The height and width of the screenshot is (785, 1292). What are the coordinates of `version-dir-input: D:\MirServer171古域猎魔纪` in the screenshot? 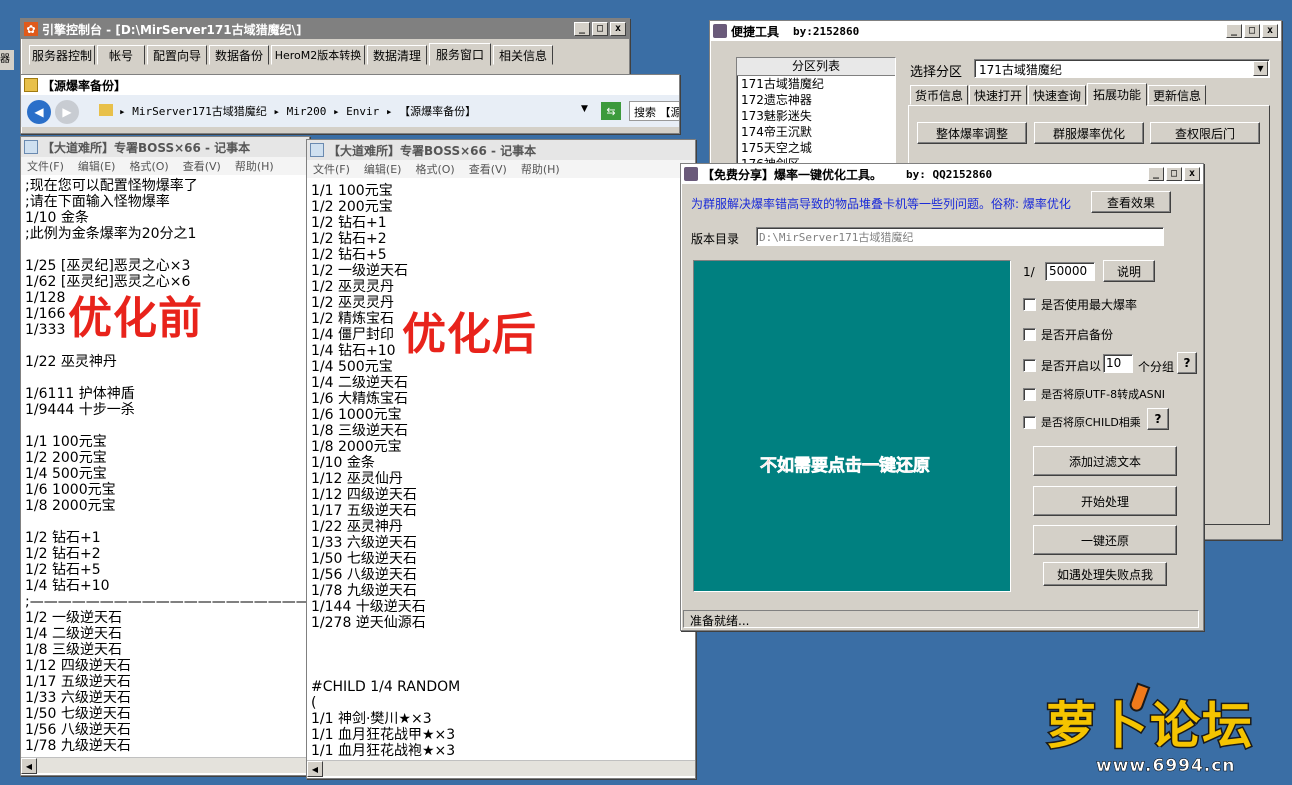 It's located at (960, 236).